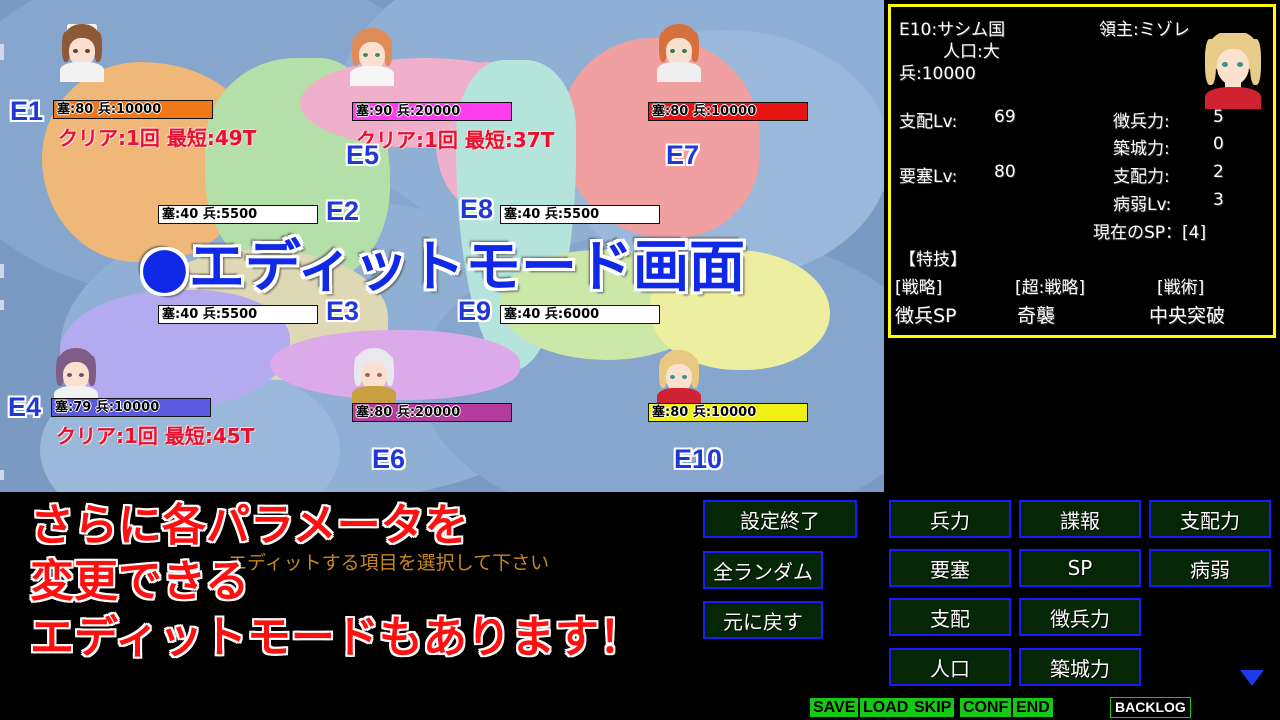 This screenshot has height=720, width=1280. What do you see at coordinates (157, 138) in the screenshot?
I see `region-clear-E1: クリア:1回 最短:49T` at bounding box center [157, 138].